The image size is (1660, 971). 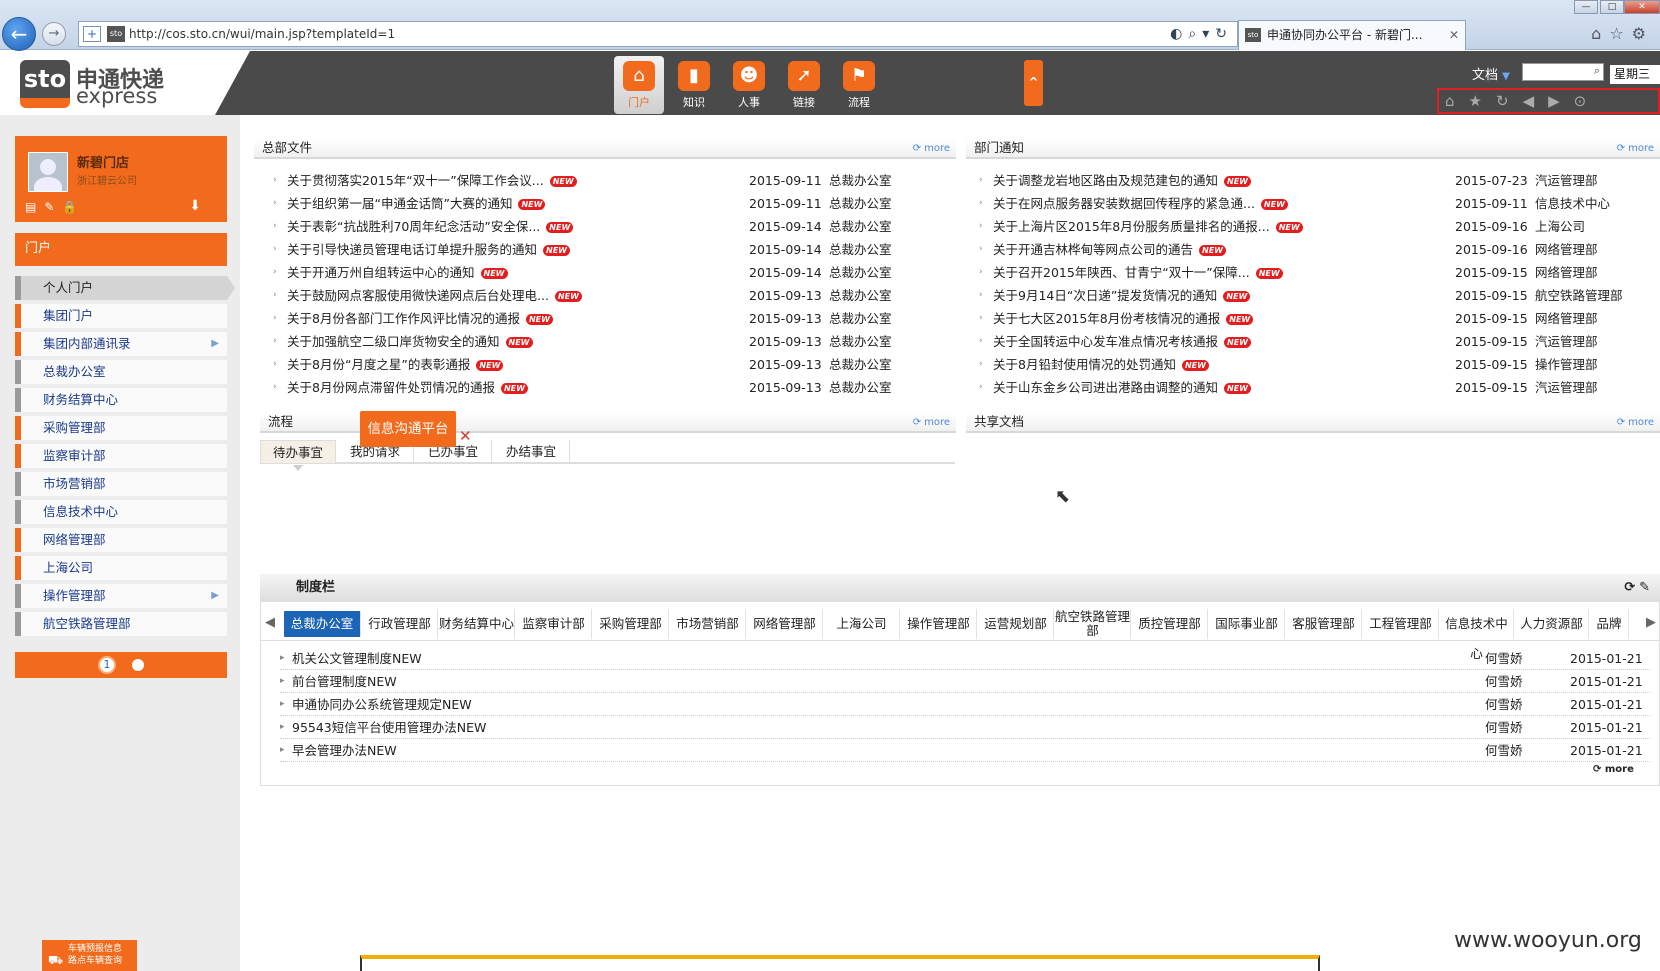 I want to click on search-type-select: 文档 ▼, so click(x=1491, y=73).